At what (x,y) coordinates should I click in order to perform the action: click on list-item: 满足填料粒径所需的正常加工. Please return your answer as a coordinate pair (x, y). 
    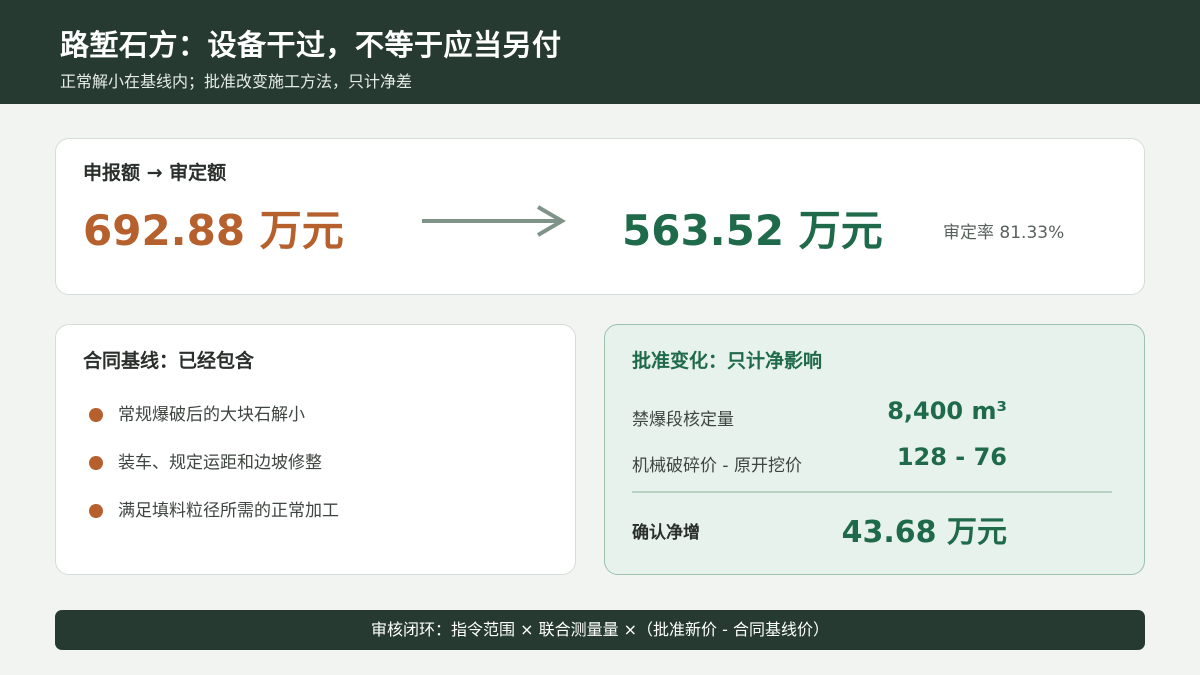
    Looking at the image, I should click on (214, 523).